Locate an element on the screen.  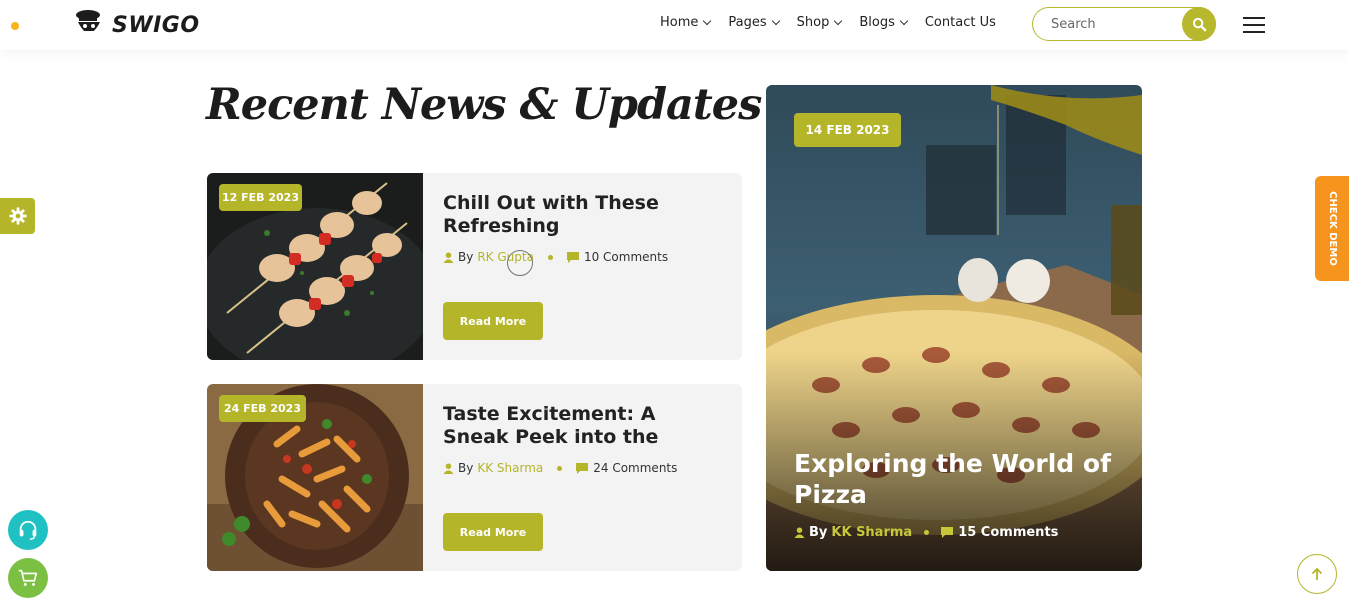
brand-logo: SWIGO is located at coordinates (136, 25).